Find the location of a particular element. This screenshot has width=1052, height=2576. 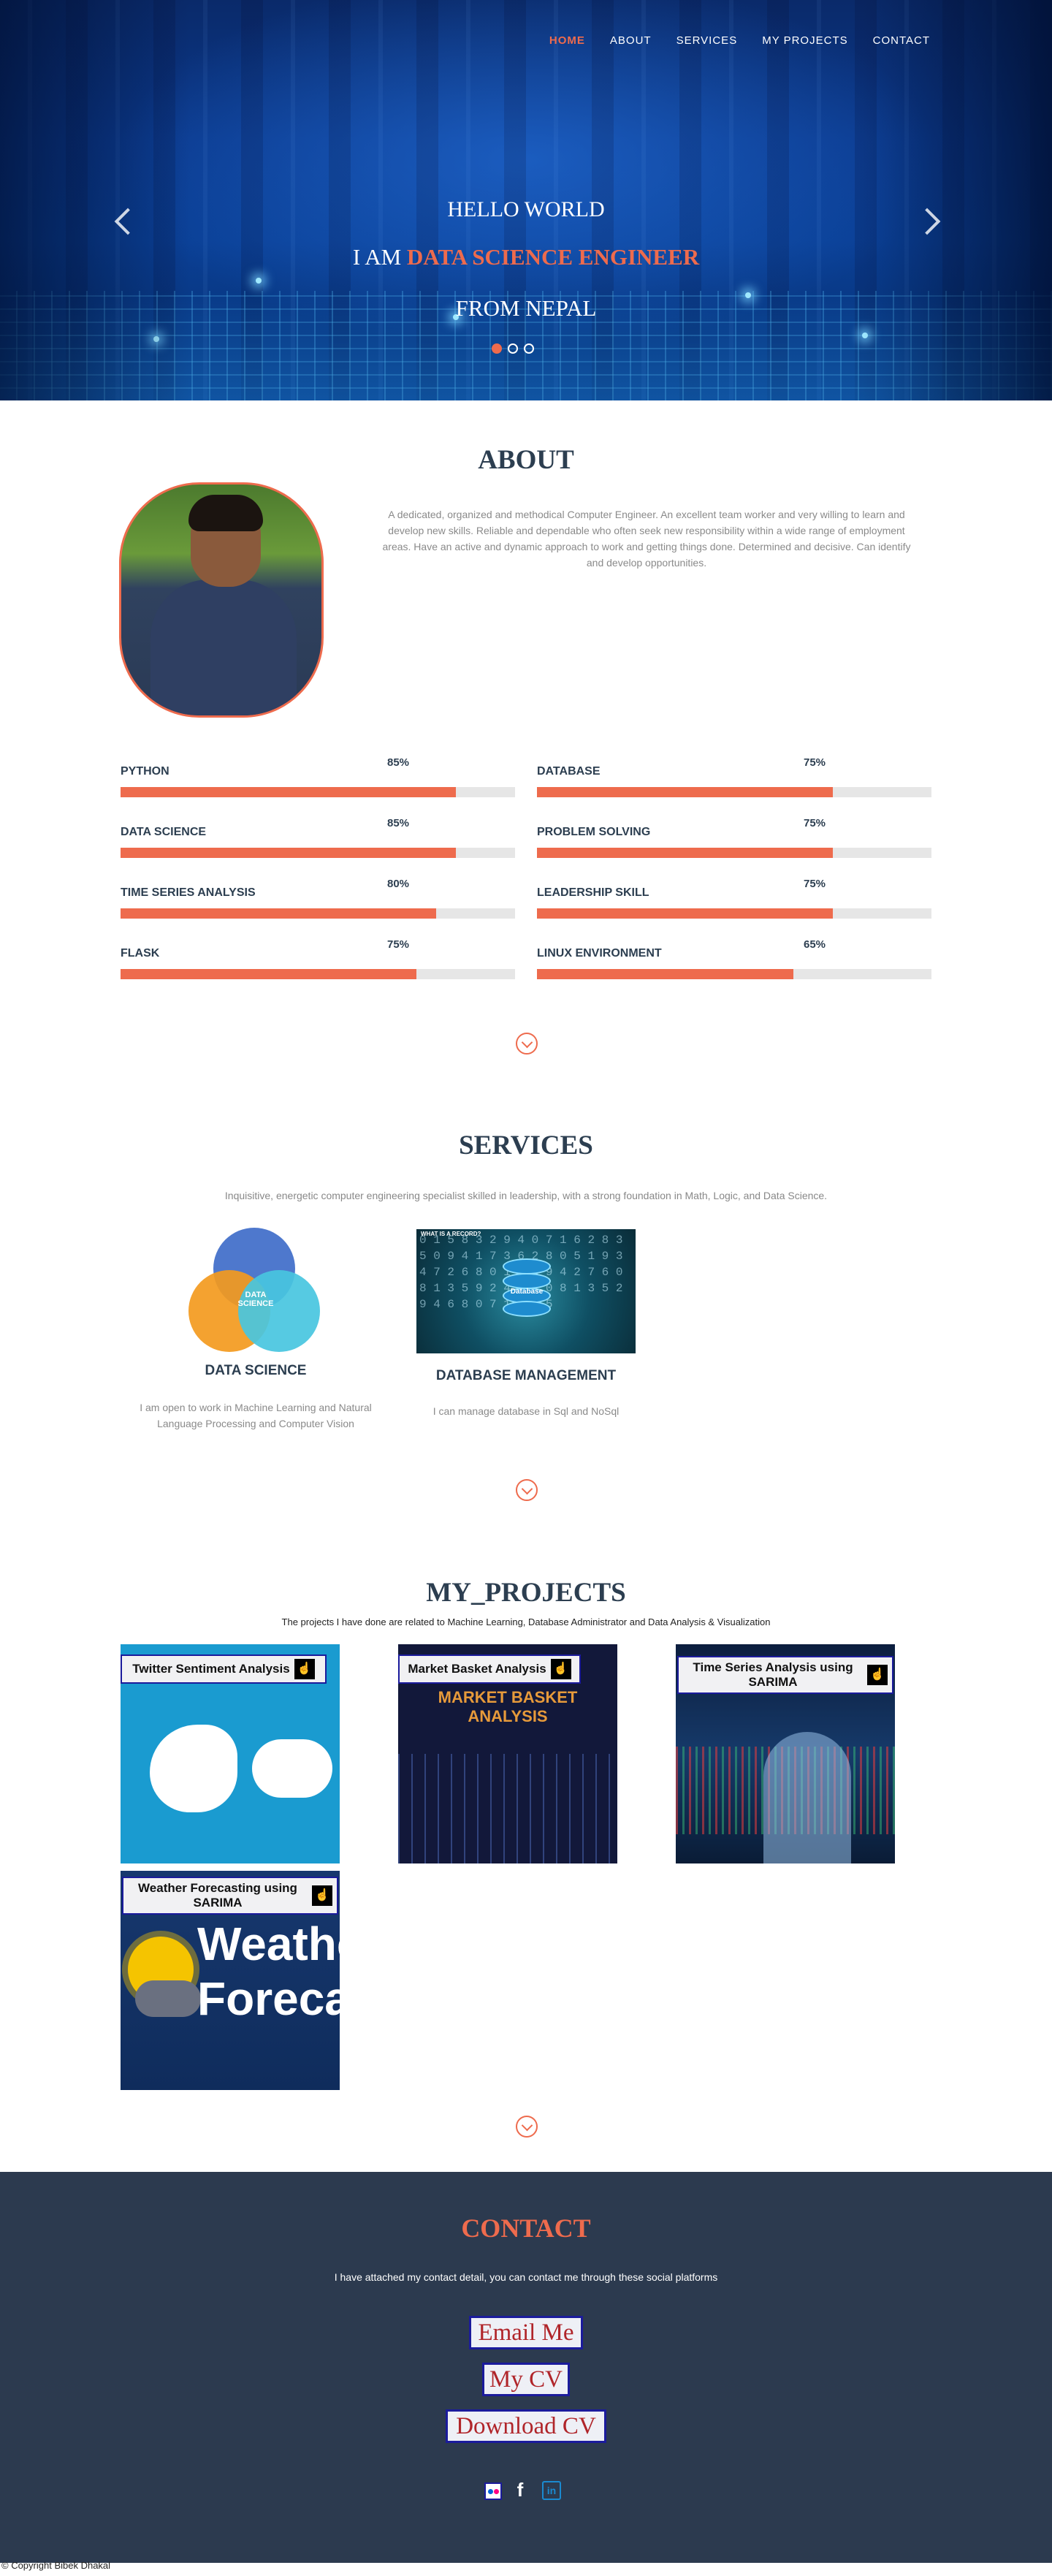

project-label: Twitter Sentiment Analysis ☝ is located at coordinates (224, 1669).